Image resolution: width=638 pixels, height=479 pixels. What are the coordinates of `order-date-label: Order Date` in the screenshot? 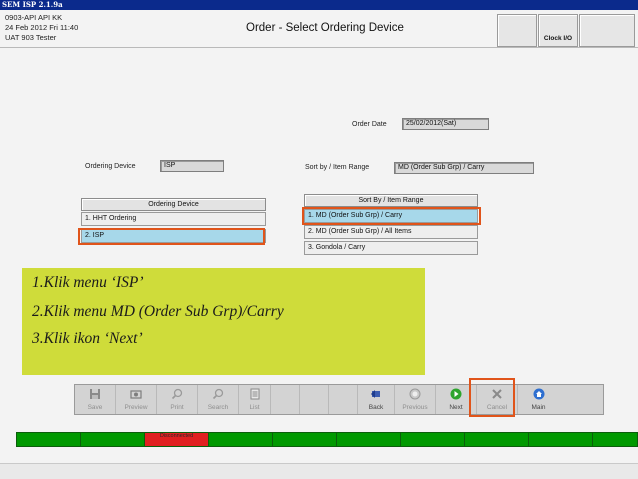 It's located at (369, 124).